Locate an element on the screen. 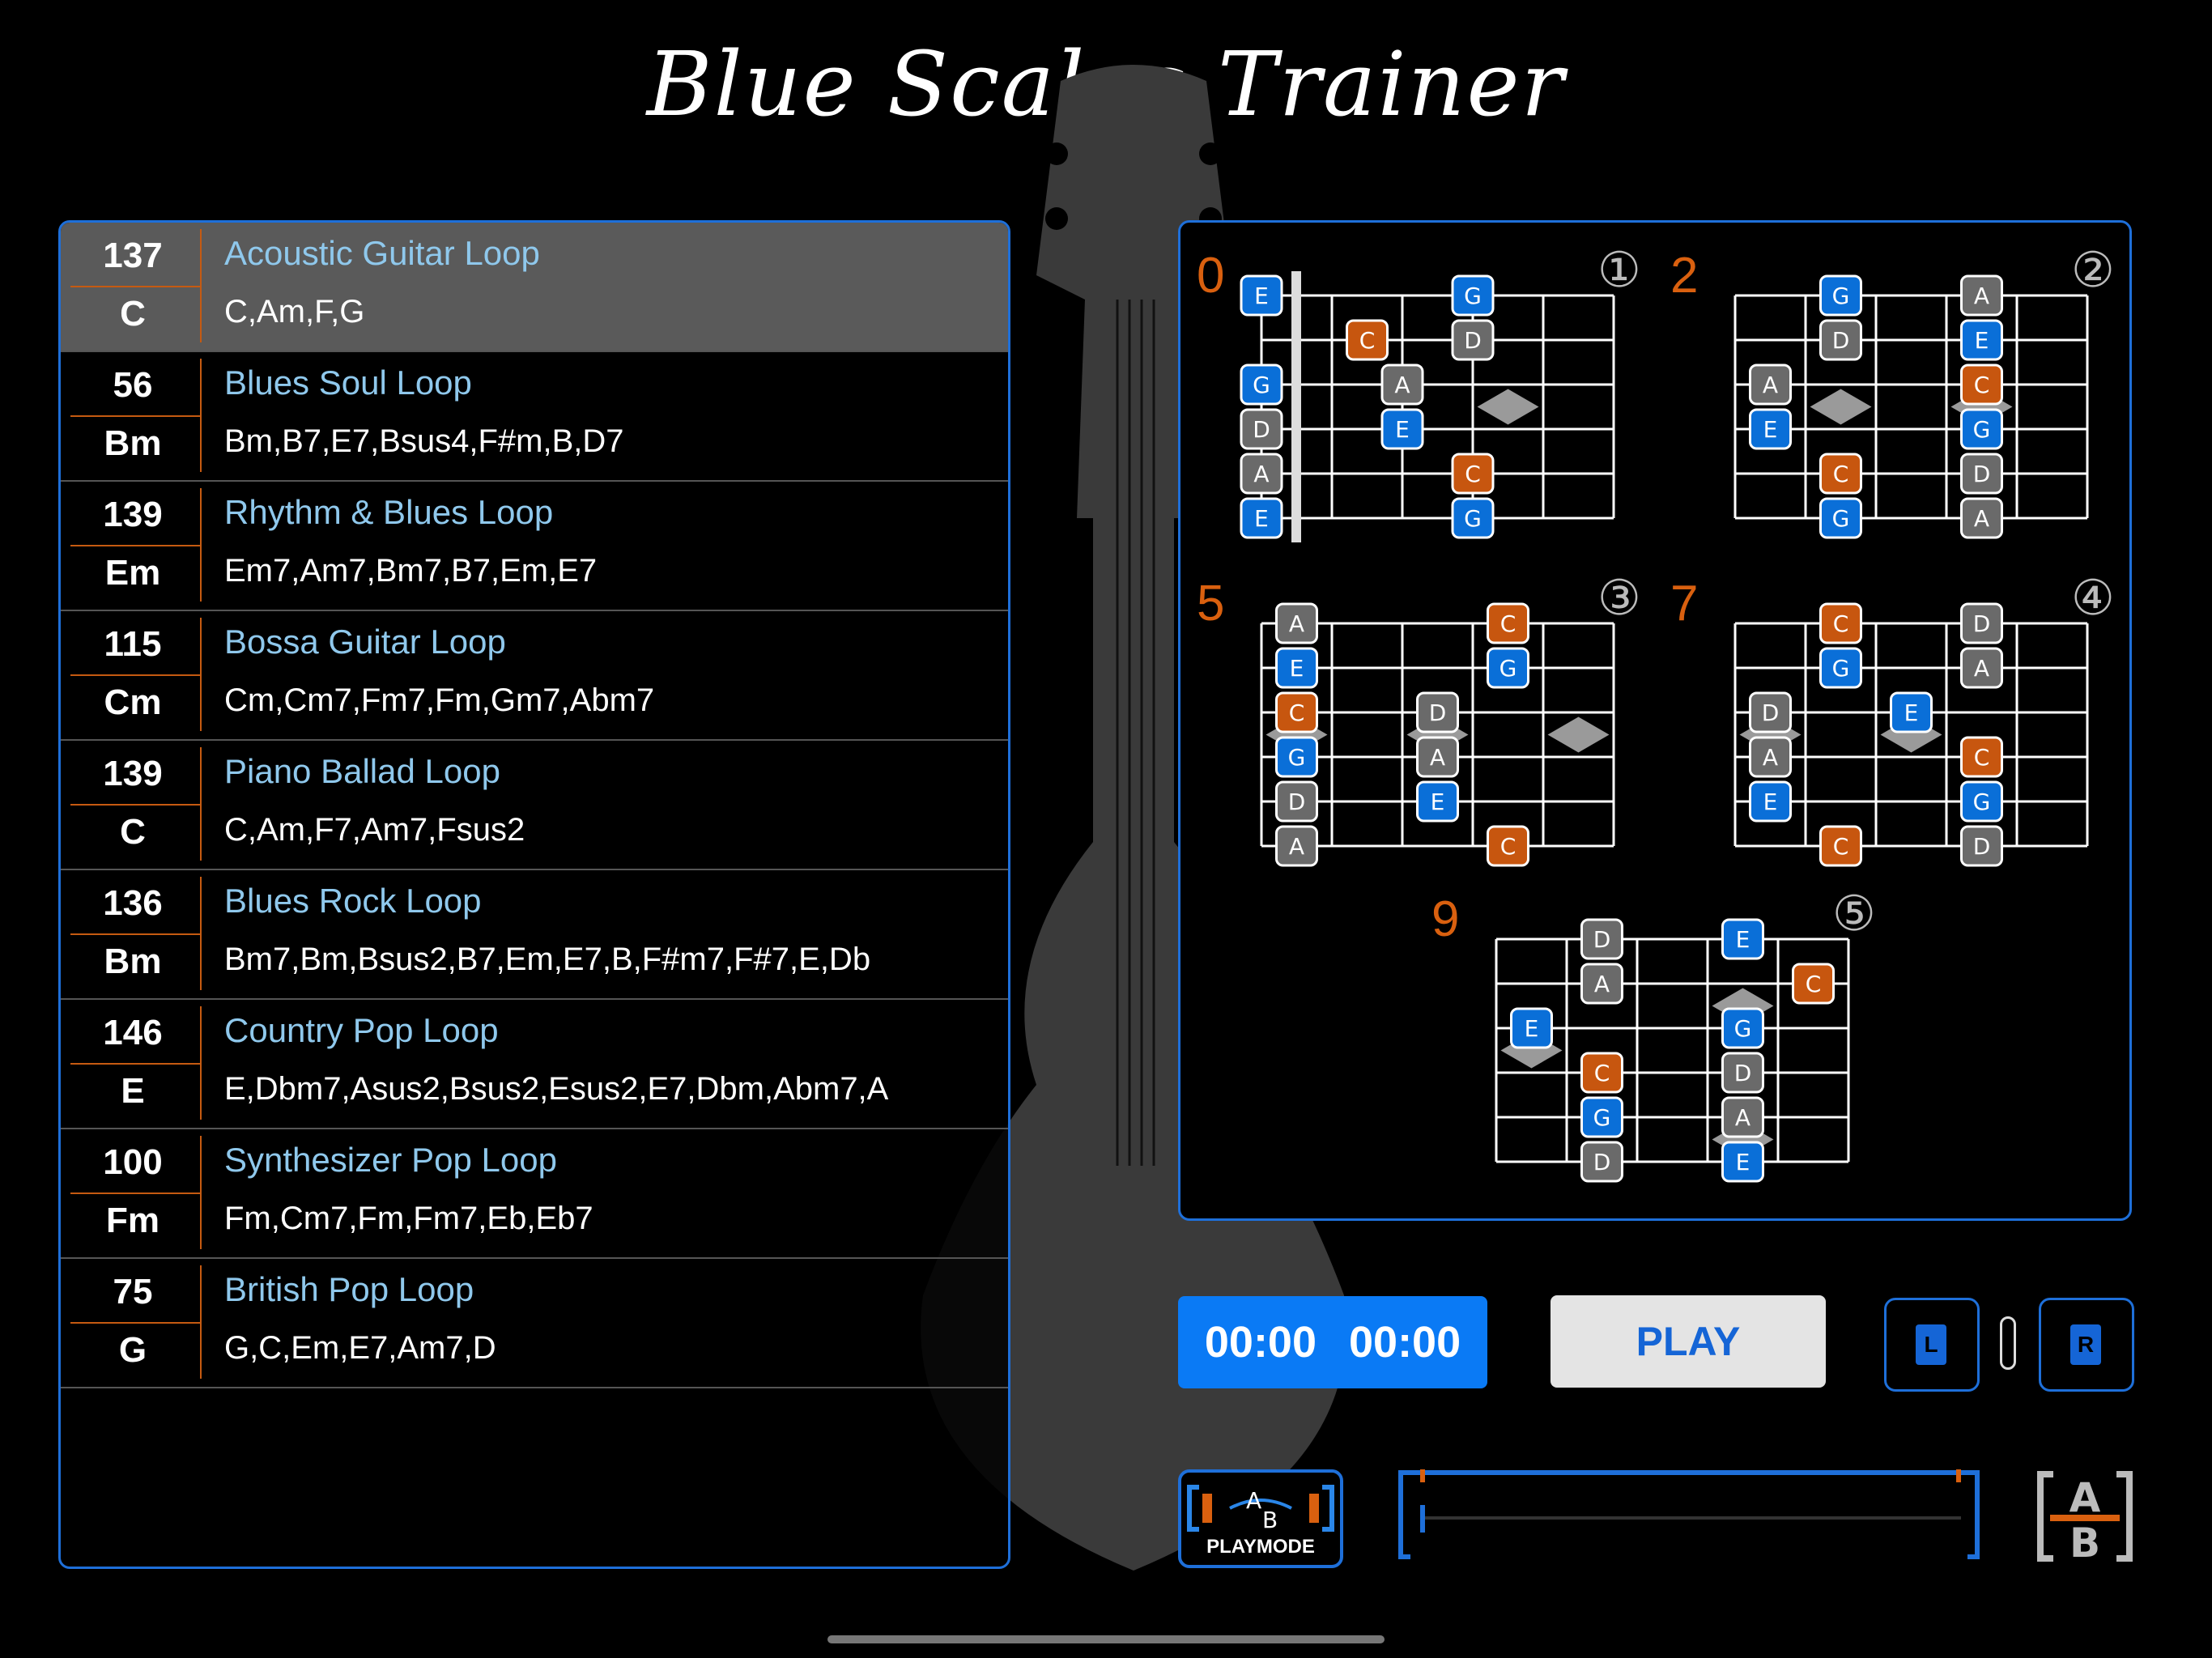  ab-range-slider is located at coordinates (1689, 1515).